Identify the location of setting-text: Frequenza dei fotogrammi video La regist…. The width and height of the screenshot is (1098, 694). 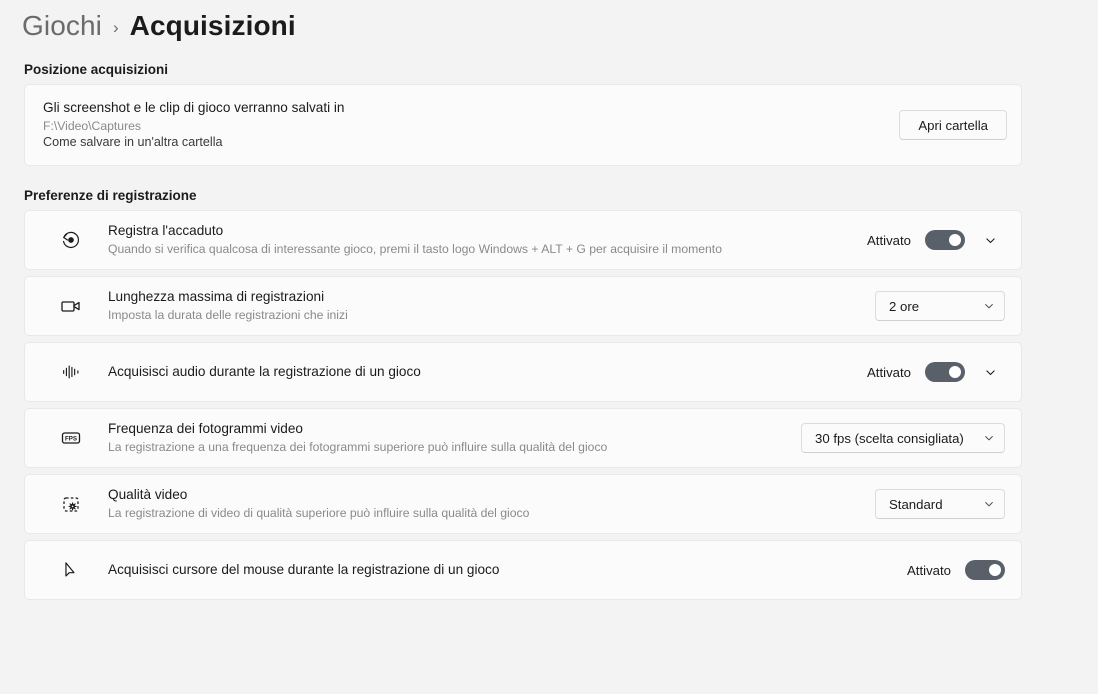
(446, 438).